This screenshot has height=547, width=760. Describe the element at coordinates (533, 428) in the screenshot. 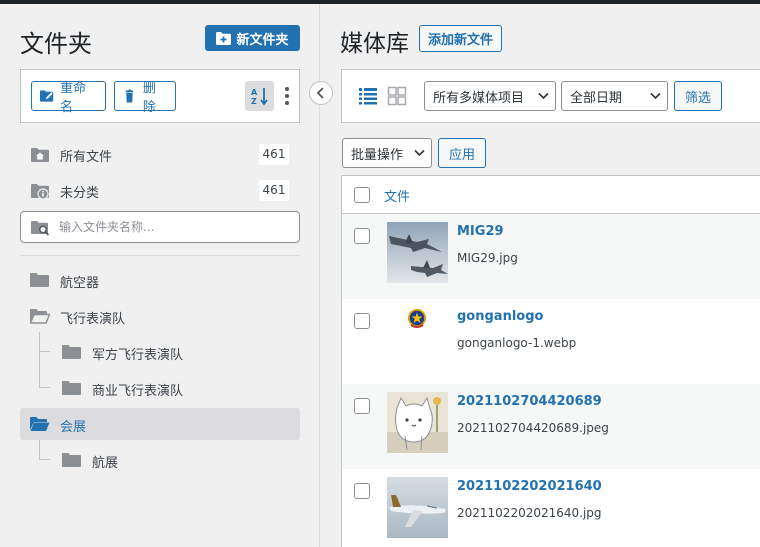

I see `media-filename: 2021102704420689.jpeg` at that location.